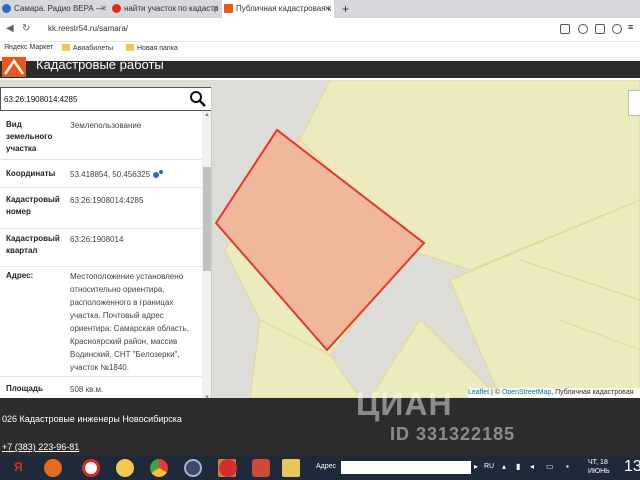  Describe the element at coordinates (193, 468) in the screenshot. I see `eye-icon` at that location.